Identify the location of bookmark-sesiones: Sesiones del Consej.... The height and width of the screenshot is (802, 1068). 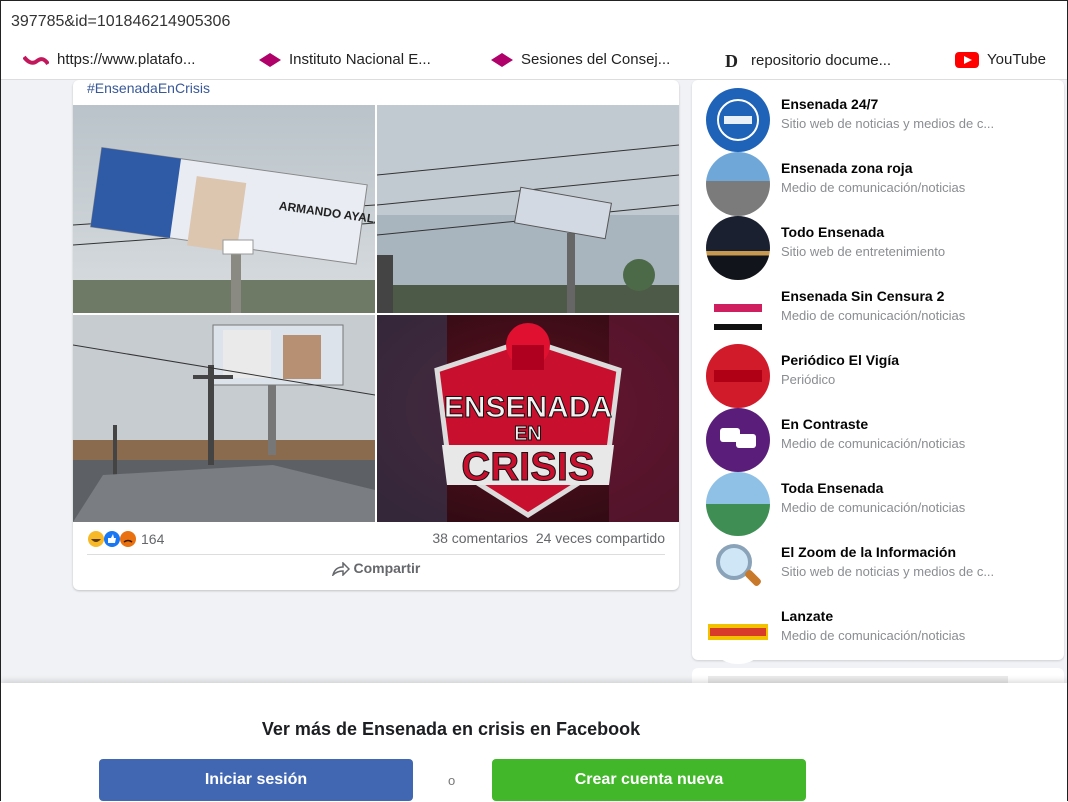
(580, 59).